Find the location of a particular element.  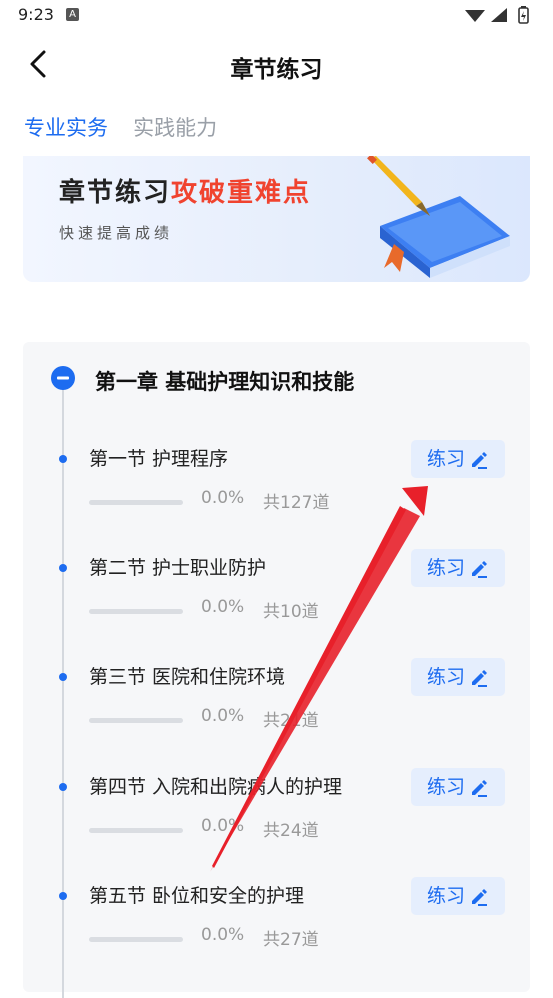

question-count: 共24道 is located at coordinates (291, 831).